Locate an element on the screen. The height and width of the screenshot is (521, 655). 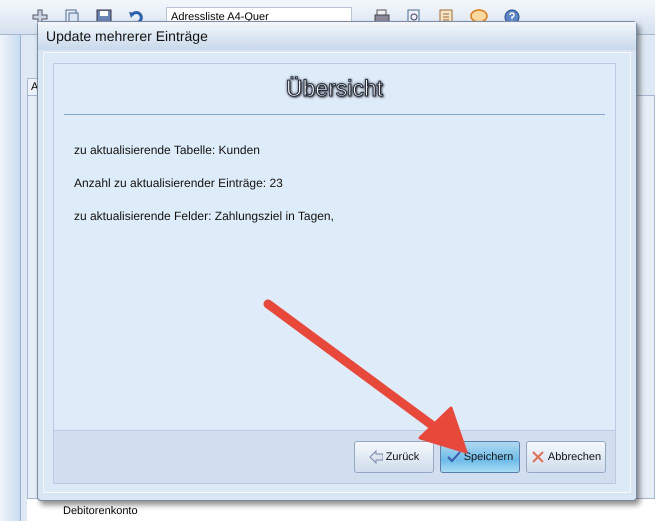
field-label: Debitorenkonto is located at coordinates (100, 511).